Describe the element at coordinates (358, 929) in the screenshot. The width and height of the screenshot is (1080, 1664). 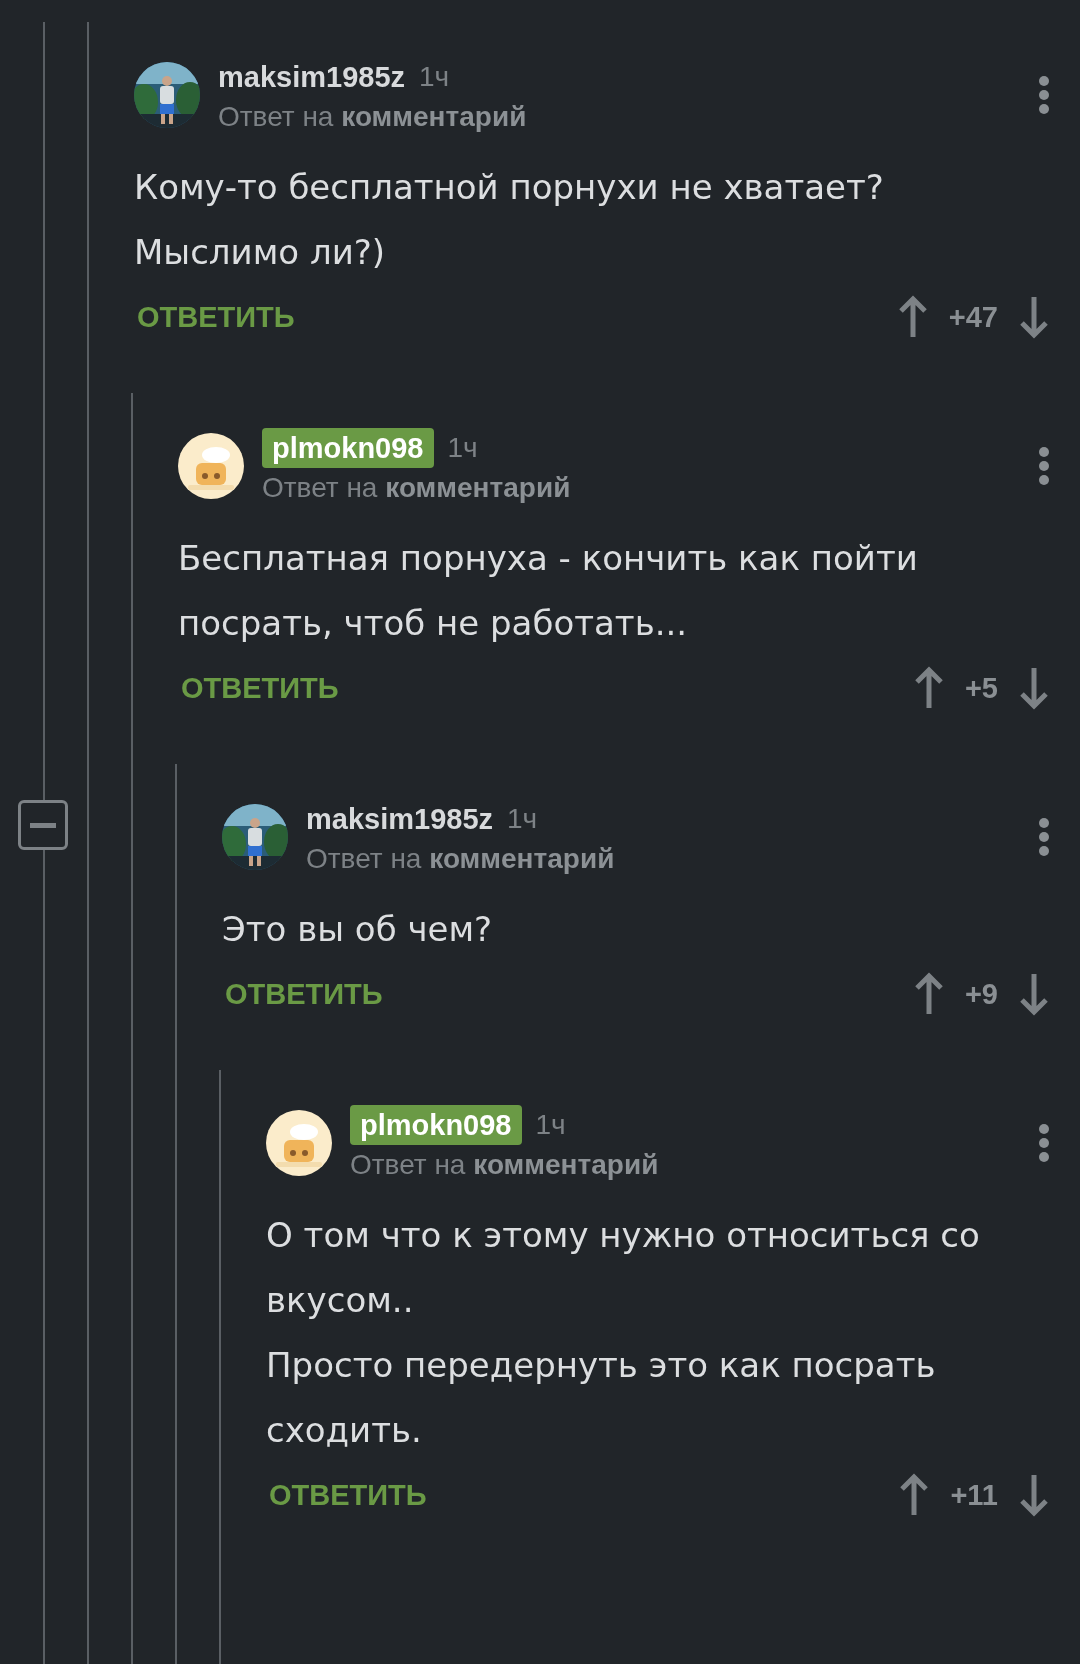
I see `comment-text: Это вы об чем?` at that location.